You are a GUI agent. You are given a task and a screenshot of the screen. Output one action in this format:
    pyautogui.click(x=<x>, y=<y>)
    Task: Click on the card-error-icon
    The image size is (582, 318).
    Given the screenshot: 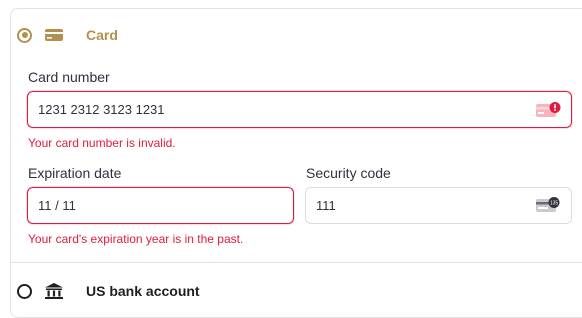 What is the action you would take?
    pyautogui.click(x=548, y=111)
    